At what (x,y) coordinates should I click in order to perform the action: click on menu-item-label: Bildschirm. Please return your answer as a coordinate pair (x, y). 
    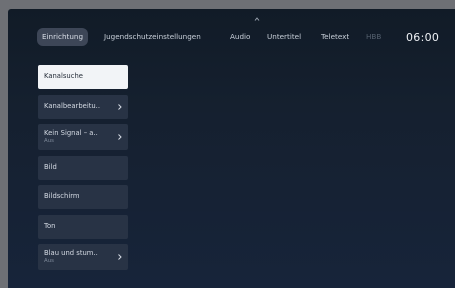
    Looking at the image, I should click on (62, 196).